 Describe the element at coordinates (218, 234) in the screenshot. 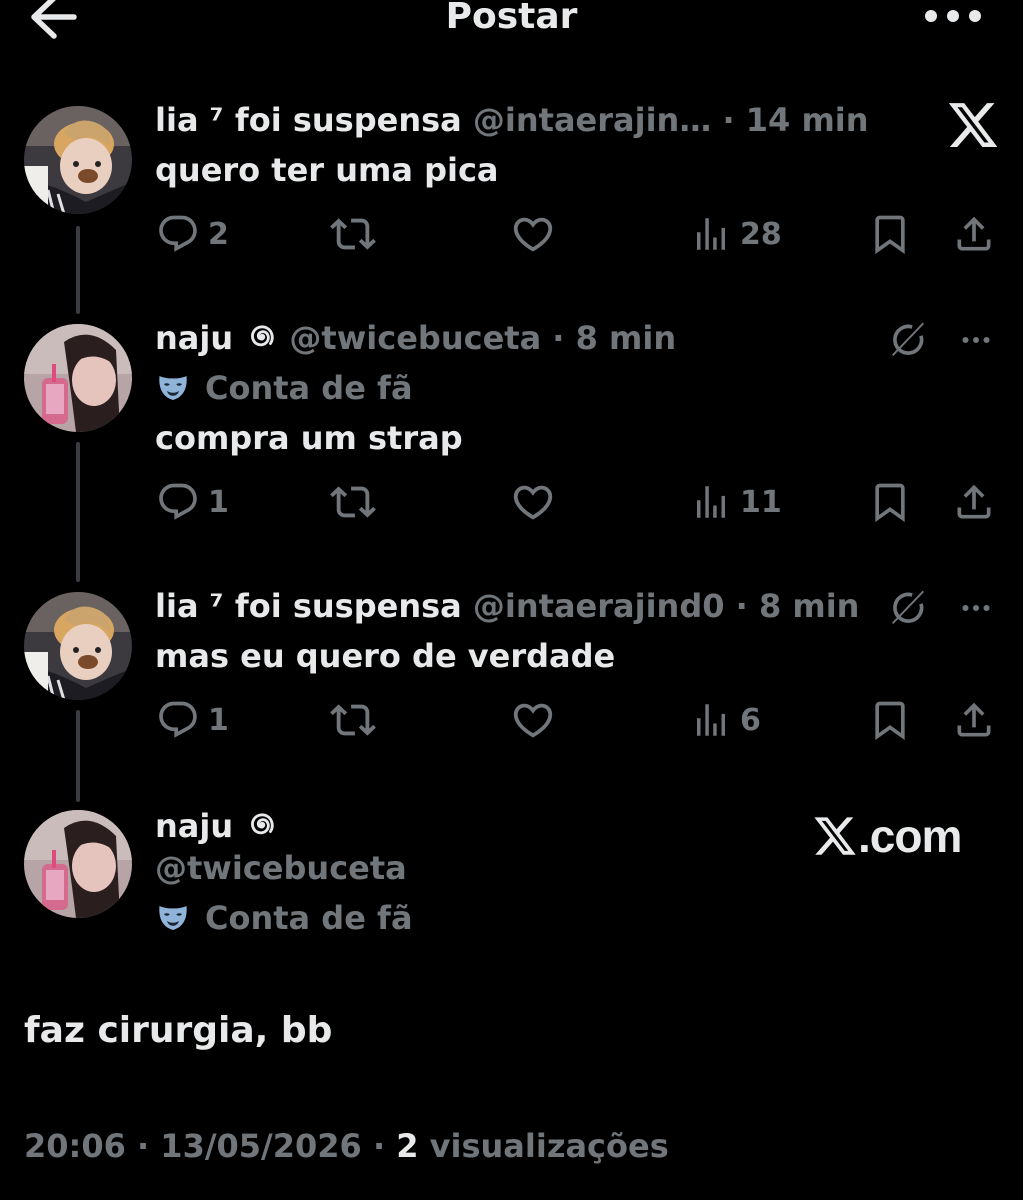

I see `reply-count: 2` at that location.